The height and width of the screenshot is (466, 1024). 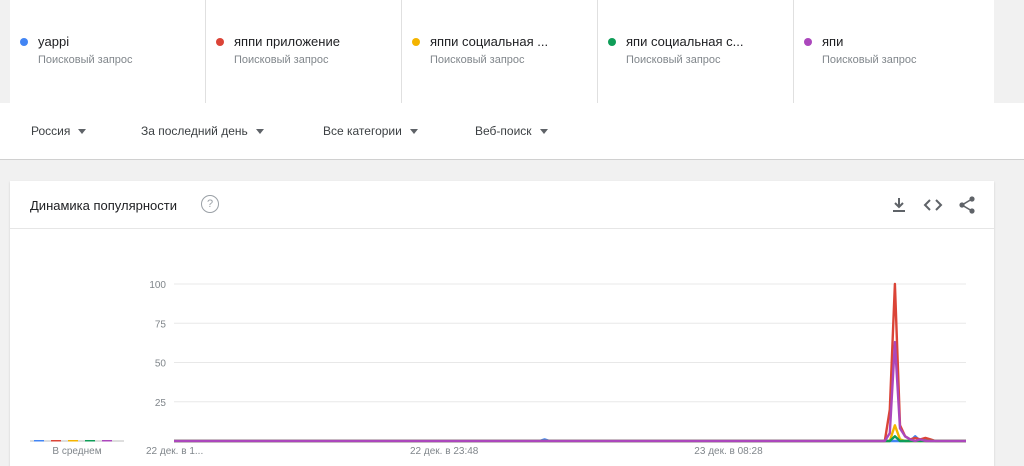 I want to click on period-filter: За последний день, so click(x=202, y=131).